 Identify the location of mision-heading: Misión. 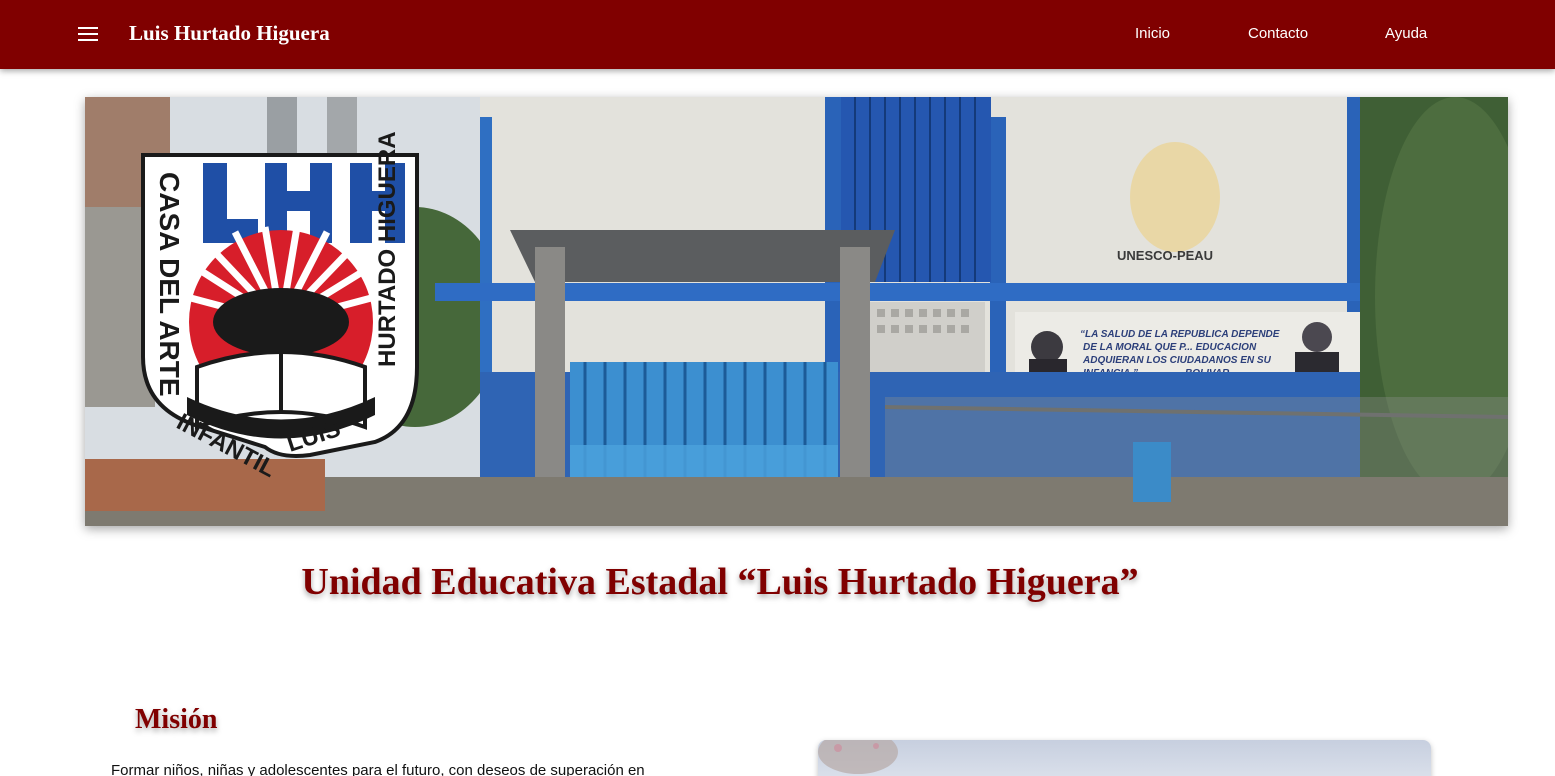
(176, 719).